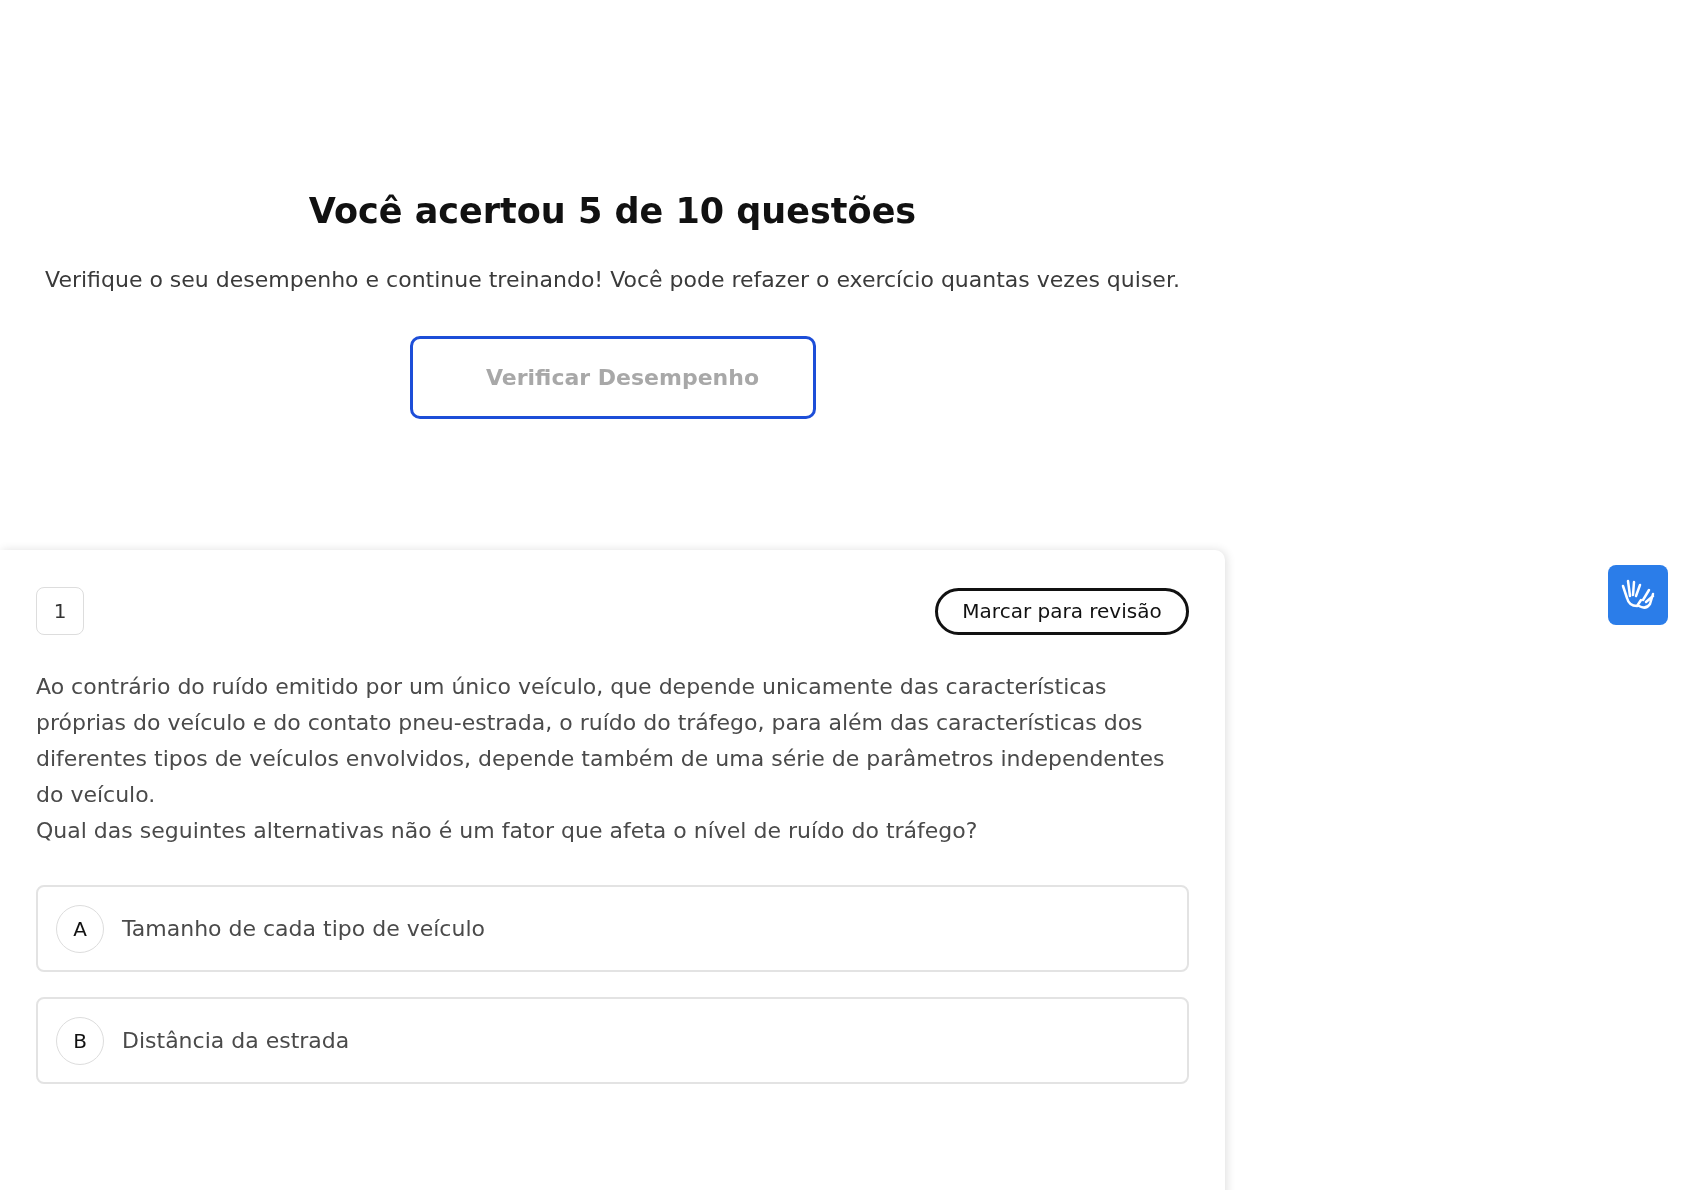 This screenshot has width=1684, height=1190. What do you see at coordinates (612, 211) in the screenshot?
I see `result-heading: Você acertou 5 de 10 questões` at bounding box center [612, 211].